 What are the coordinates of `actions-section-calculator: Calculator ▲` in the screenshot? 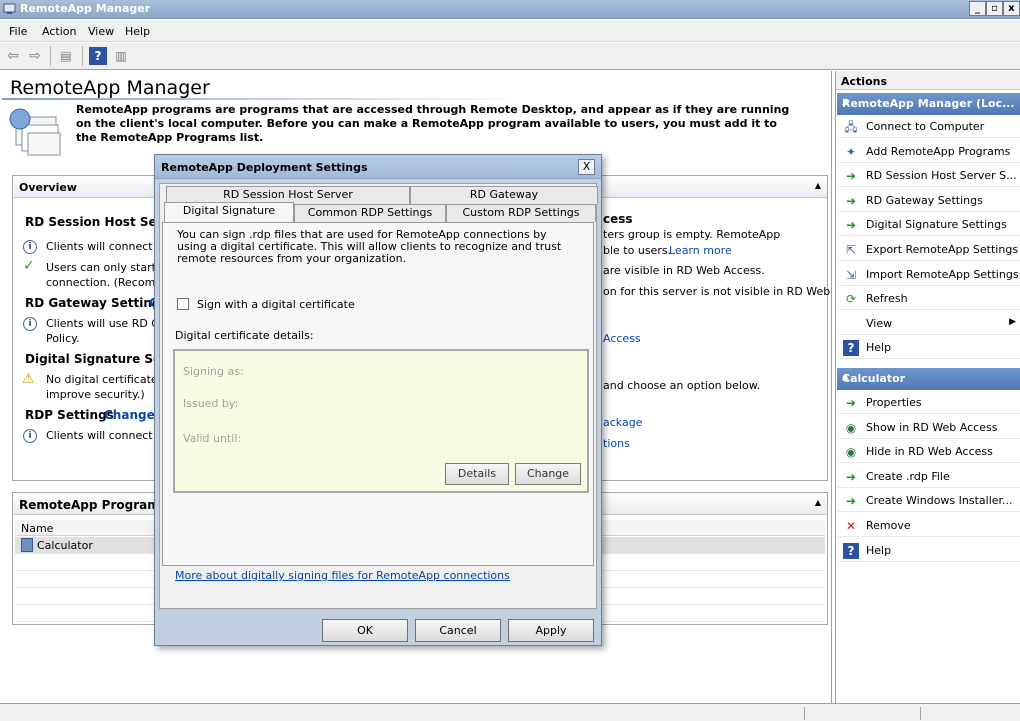 It's located at (928, 379).